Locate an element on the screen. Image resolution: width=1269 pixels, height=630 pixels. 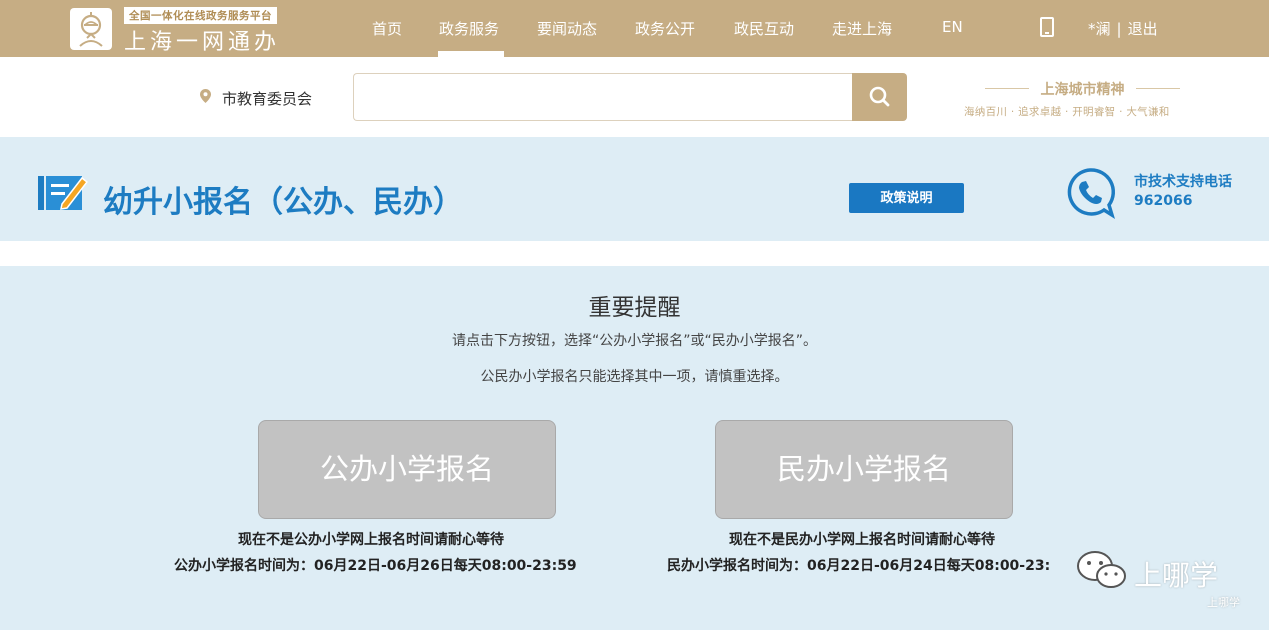
notice-warning: 公民办小学报名只能选择其中一项，请慎重选择。 is located at coordinates (634, 377).